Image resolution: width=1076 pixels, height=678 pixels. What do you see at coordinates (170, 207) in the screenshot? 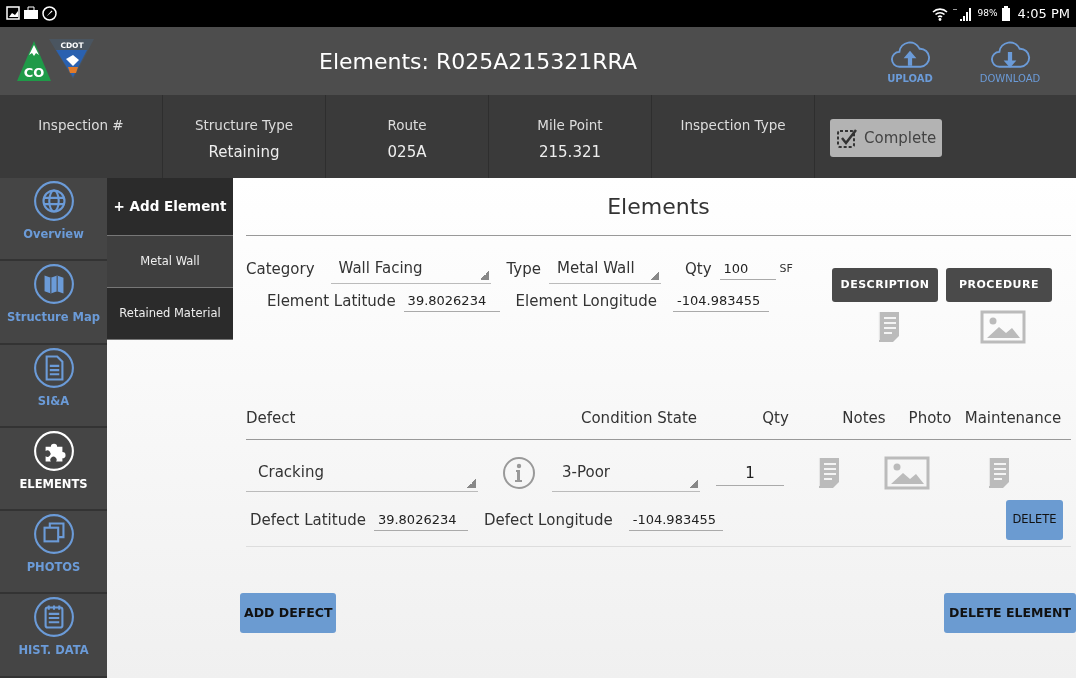
I see `add-element-button: + Add Element` at bounding box center [170, 207].